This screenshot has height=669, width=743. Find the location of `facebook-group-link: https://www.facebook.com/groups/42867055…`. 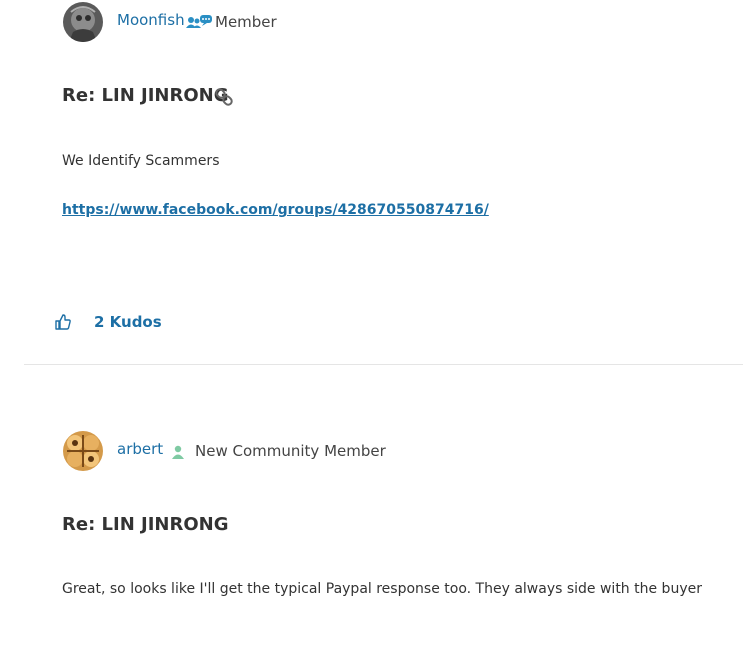

facebook-group-link: https://www.facebook.com/groups/42867055… is located at coordinates (275, 210).